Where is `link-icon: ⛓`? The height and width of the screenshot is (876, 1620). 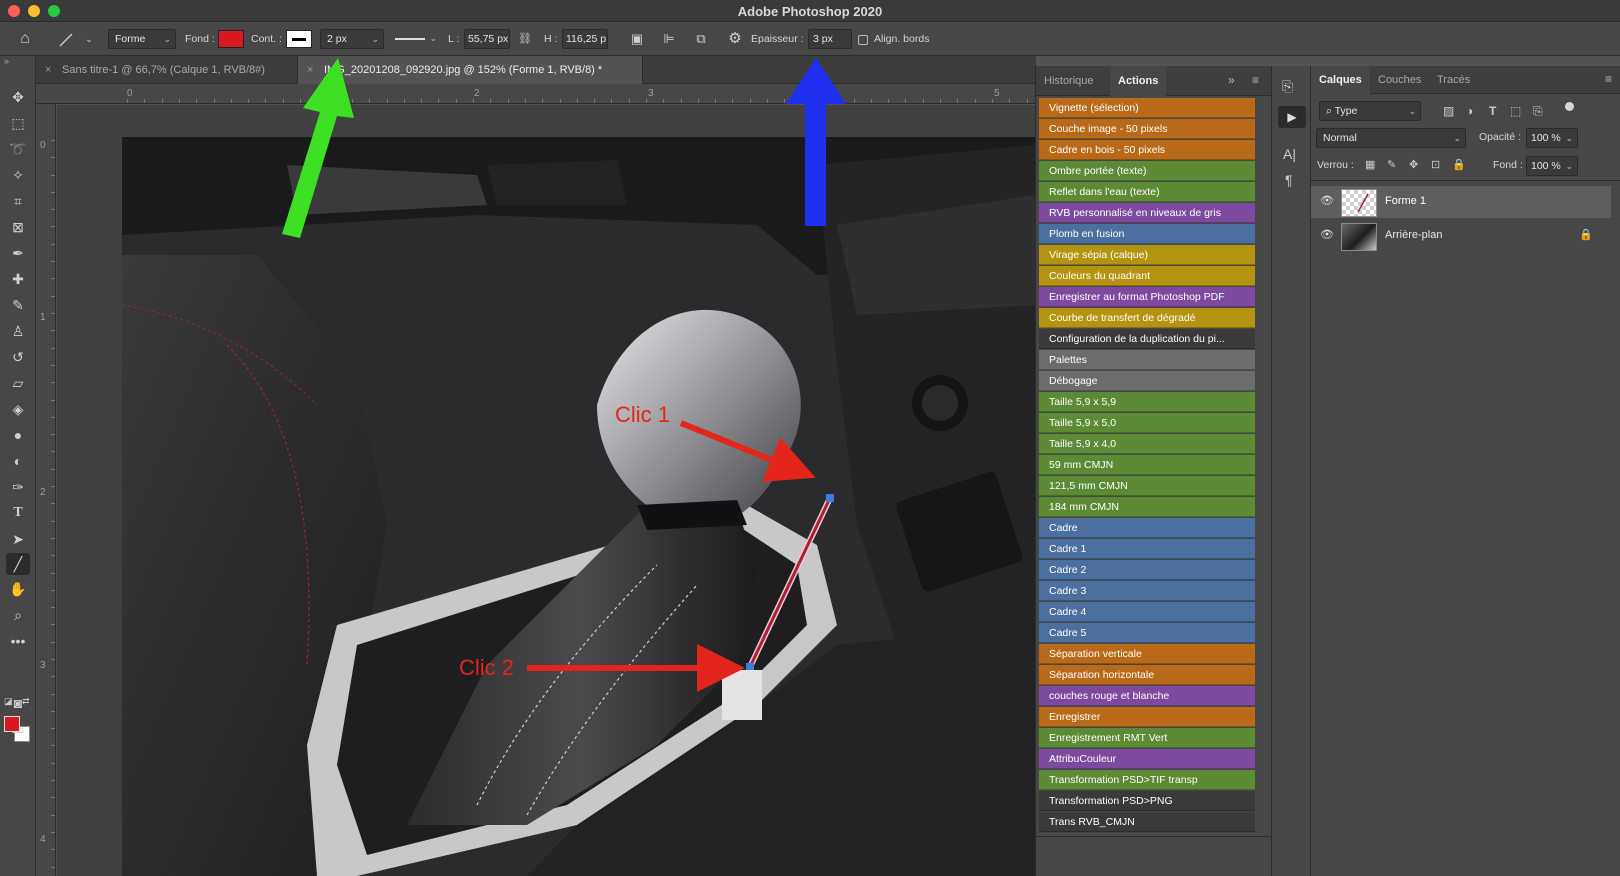 link-icon: ⛓ is located at coordinates (525, 40).